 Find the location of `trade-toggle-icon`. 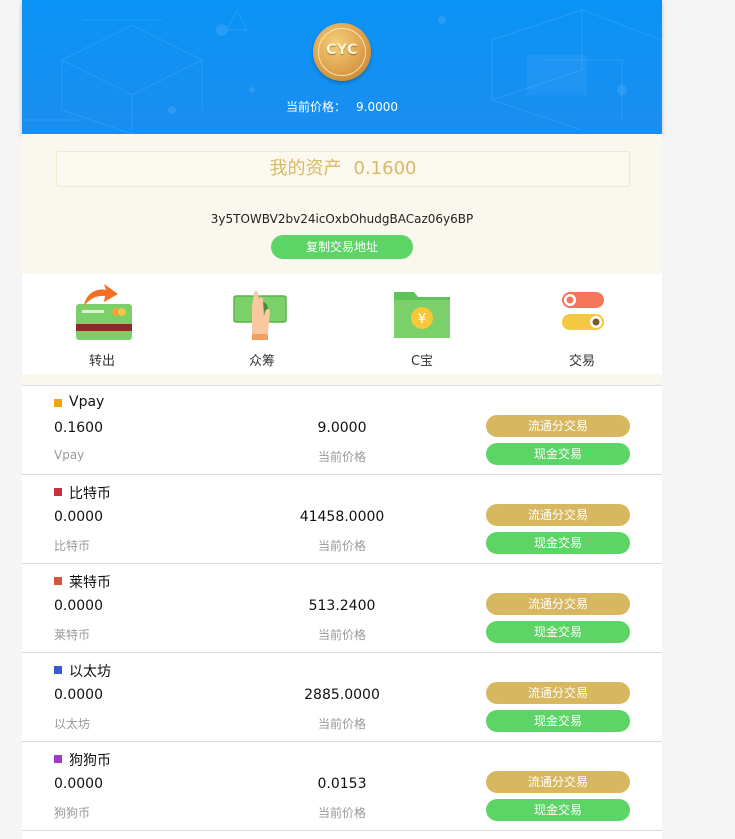

trade-toggle-icon is located at coordinates (583, 311).